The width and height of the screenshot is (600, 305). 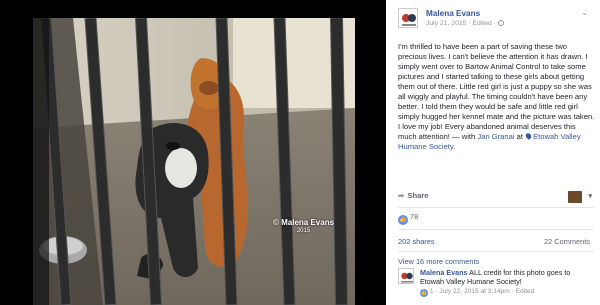 What do you see at coordinates (575, 197) in the screenshot?
I see `page-avatar-icon` at bounding box center [575, 197].